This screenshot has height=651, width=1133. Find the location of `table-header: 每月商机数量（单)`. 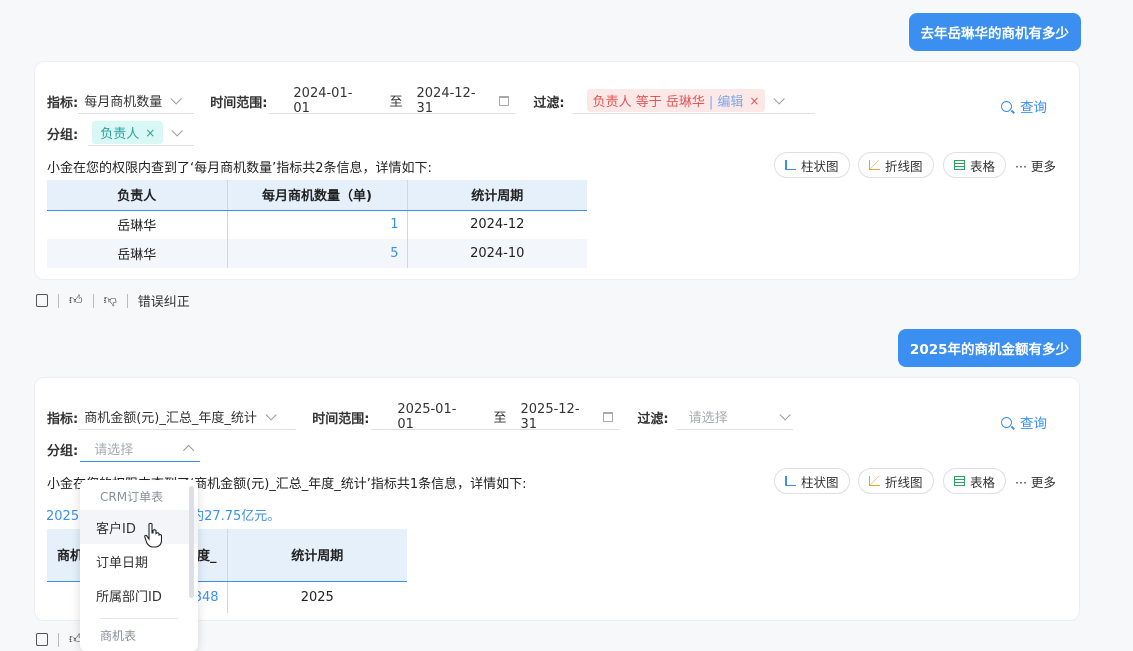

table-header: 每月商机数量（单) is located at coordinates (317, 195).